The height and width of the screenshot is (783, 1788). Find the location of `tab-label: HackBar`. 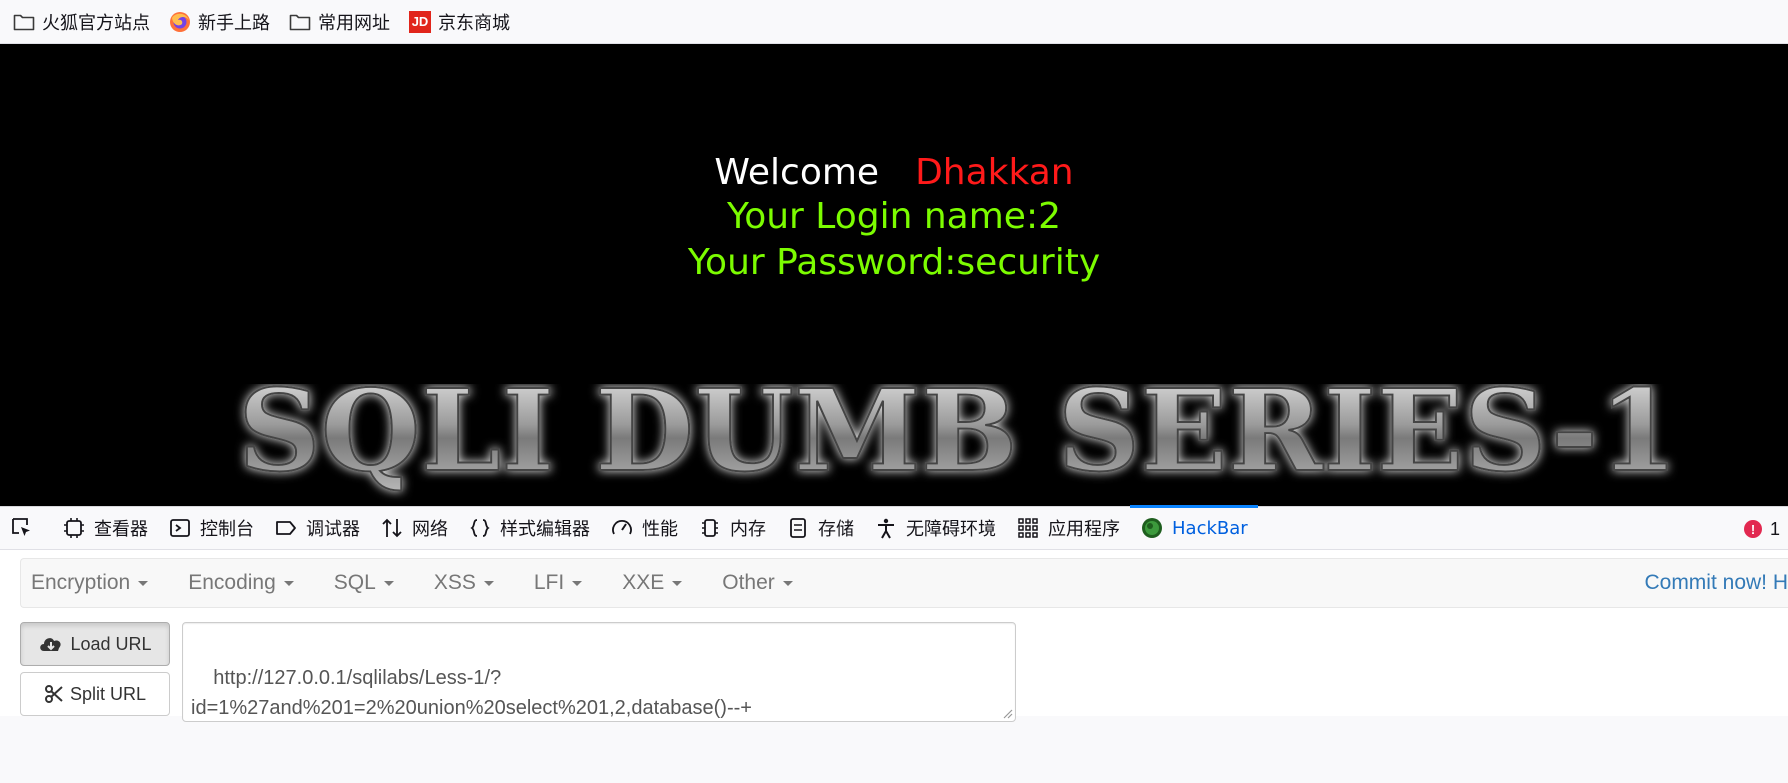

tab-label: HackBar is located at coordinates (1210, 528).